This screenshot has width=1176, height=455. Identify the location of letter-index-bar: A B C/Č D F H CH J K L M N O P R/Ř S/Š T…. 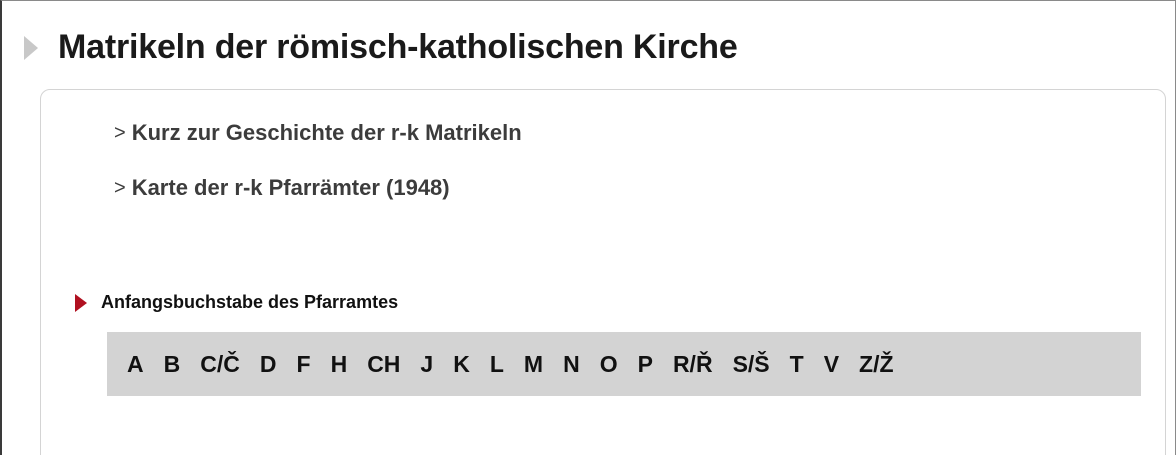
(624, 364).